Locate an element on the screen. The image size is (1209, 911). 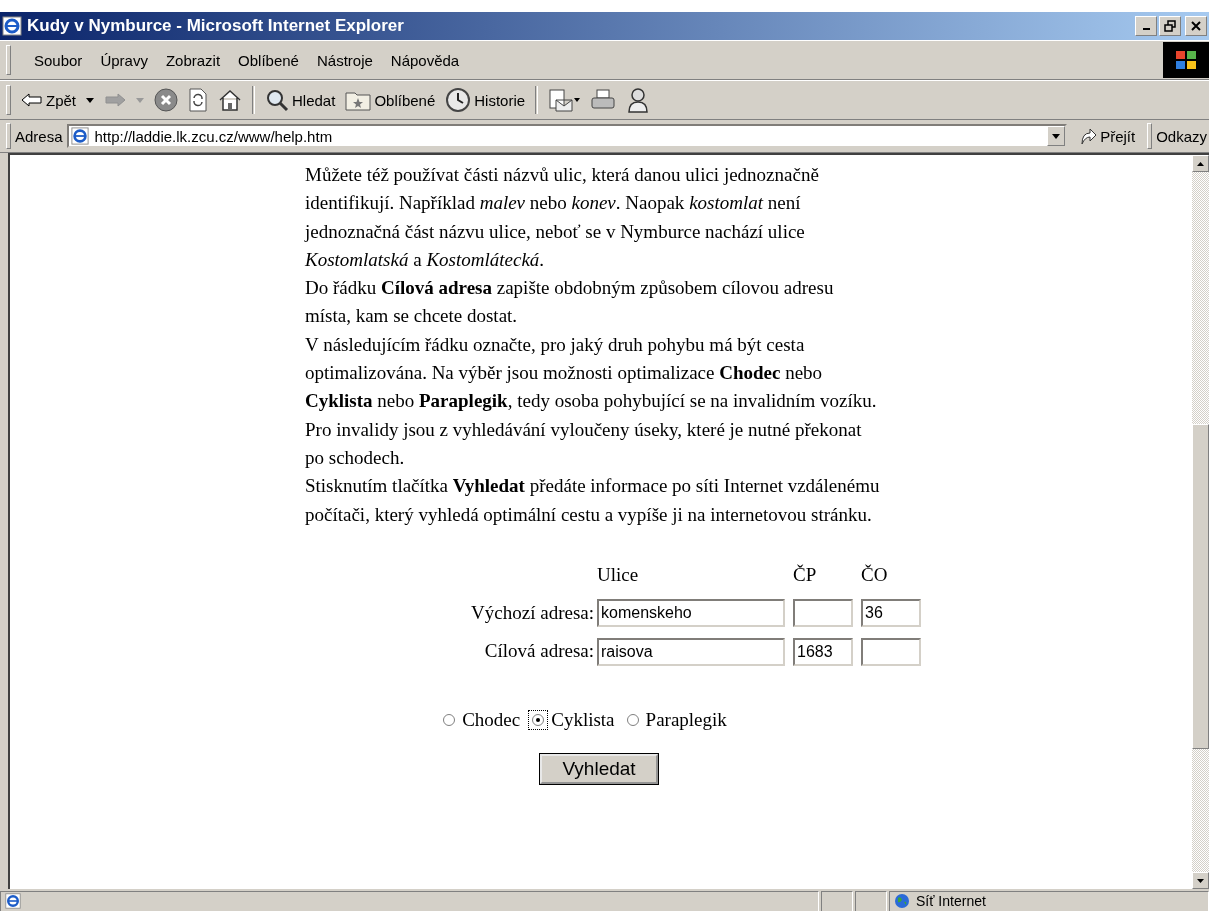
help-paragraph: V následujícím řádku označte, pro jaký druh pohybu má být cesta optimalizována. Na výběr jsou možnosti optimalizace Chodec nebo Cyklista nebo Paraplegik, tedy osoba pohybující se na invalidním vozíku. Pro invalidy jsou z vyhledávání vyloučeny úseky, které je nutné překonat po schodech. is located at coordinates (591, 401).